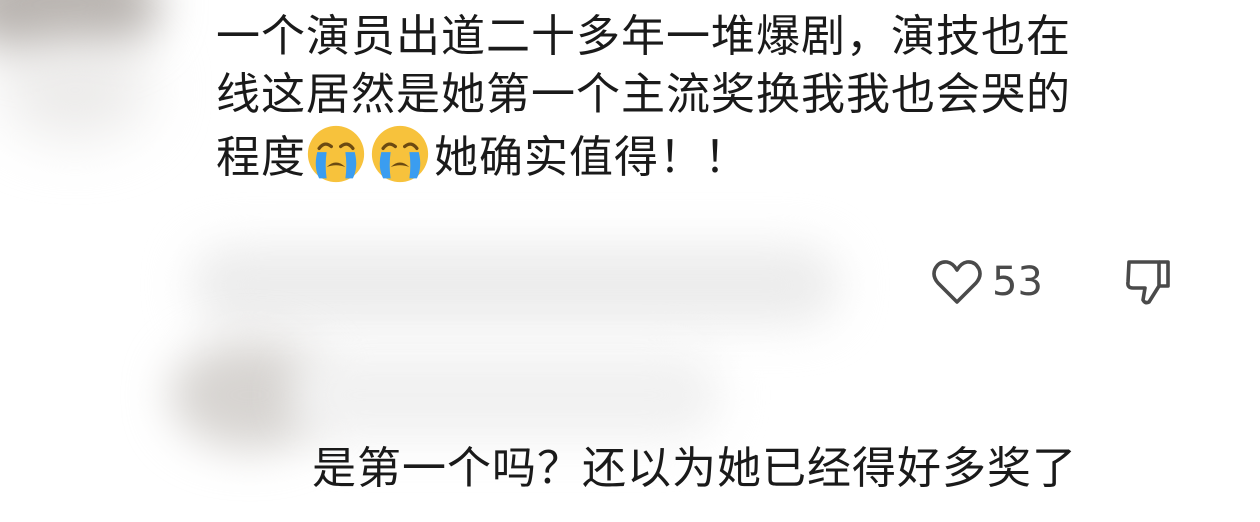  Describe the element at coordinates (505, 395) in the screenshot. I see `reply-header-blurred` at that location.